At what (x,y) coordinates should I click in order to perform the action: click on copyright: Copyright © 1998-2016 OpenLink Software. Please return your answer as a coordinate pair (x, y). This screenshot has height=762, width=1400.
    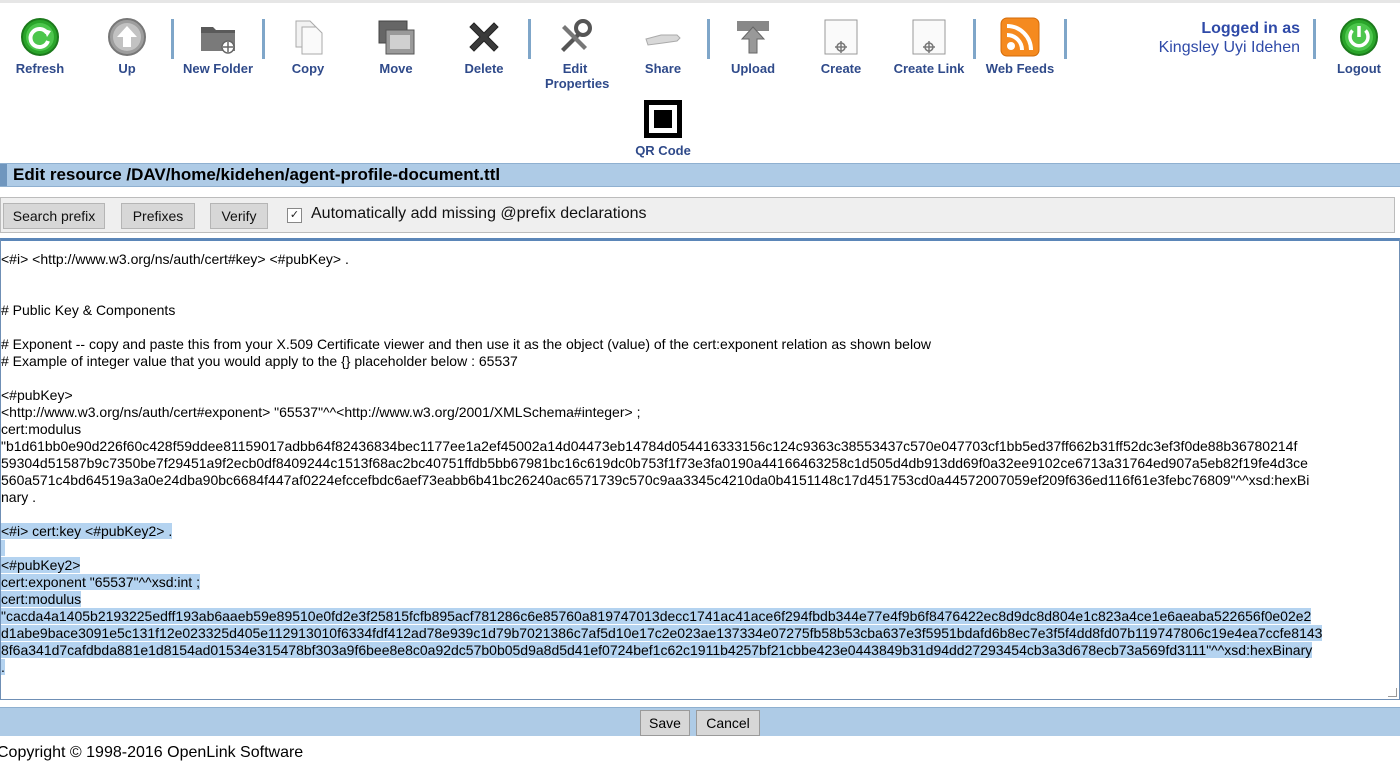
    Looking at the image, I should click on (152, 752).